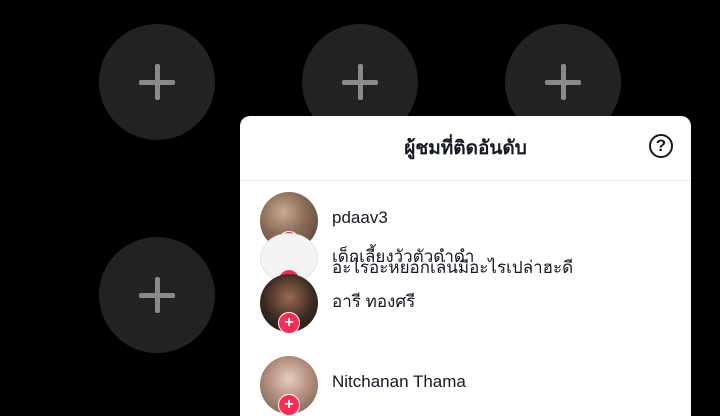 This screenshot has height=416, width=720. I want to click on panel-header: ผู้ชมที่ติดอันดับ ?, so click(465, 148).